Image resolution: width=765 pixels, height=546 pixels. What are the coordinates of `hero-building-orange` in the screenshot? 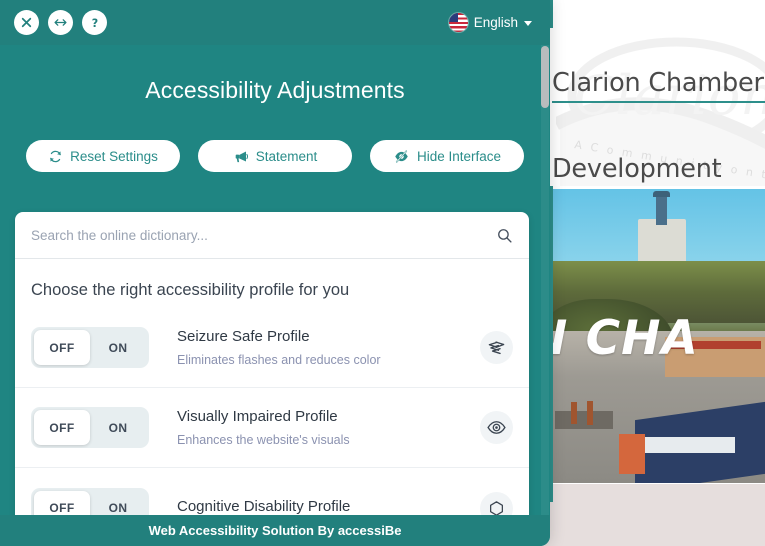 It's located at (632, 454).